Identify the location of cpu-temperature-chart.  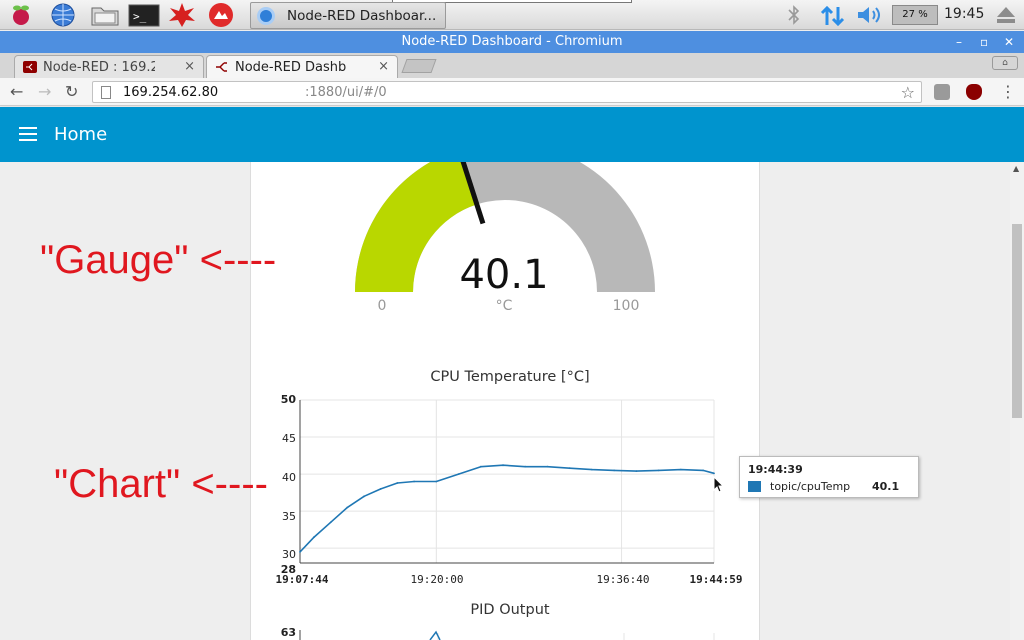
(510, 482).